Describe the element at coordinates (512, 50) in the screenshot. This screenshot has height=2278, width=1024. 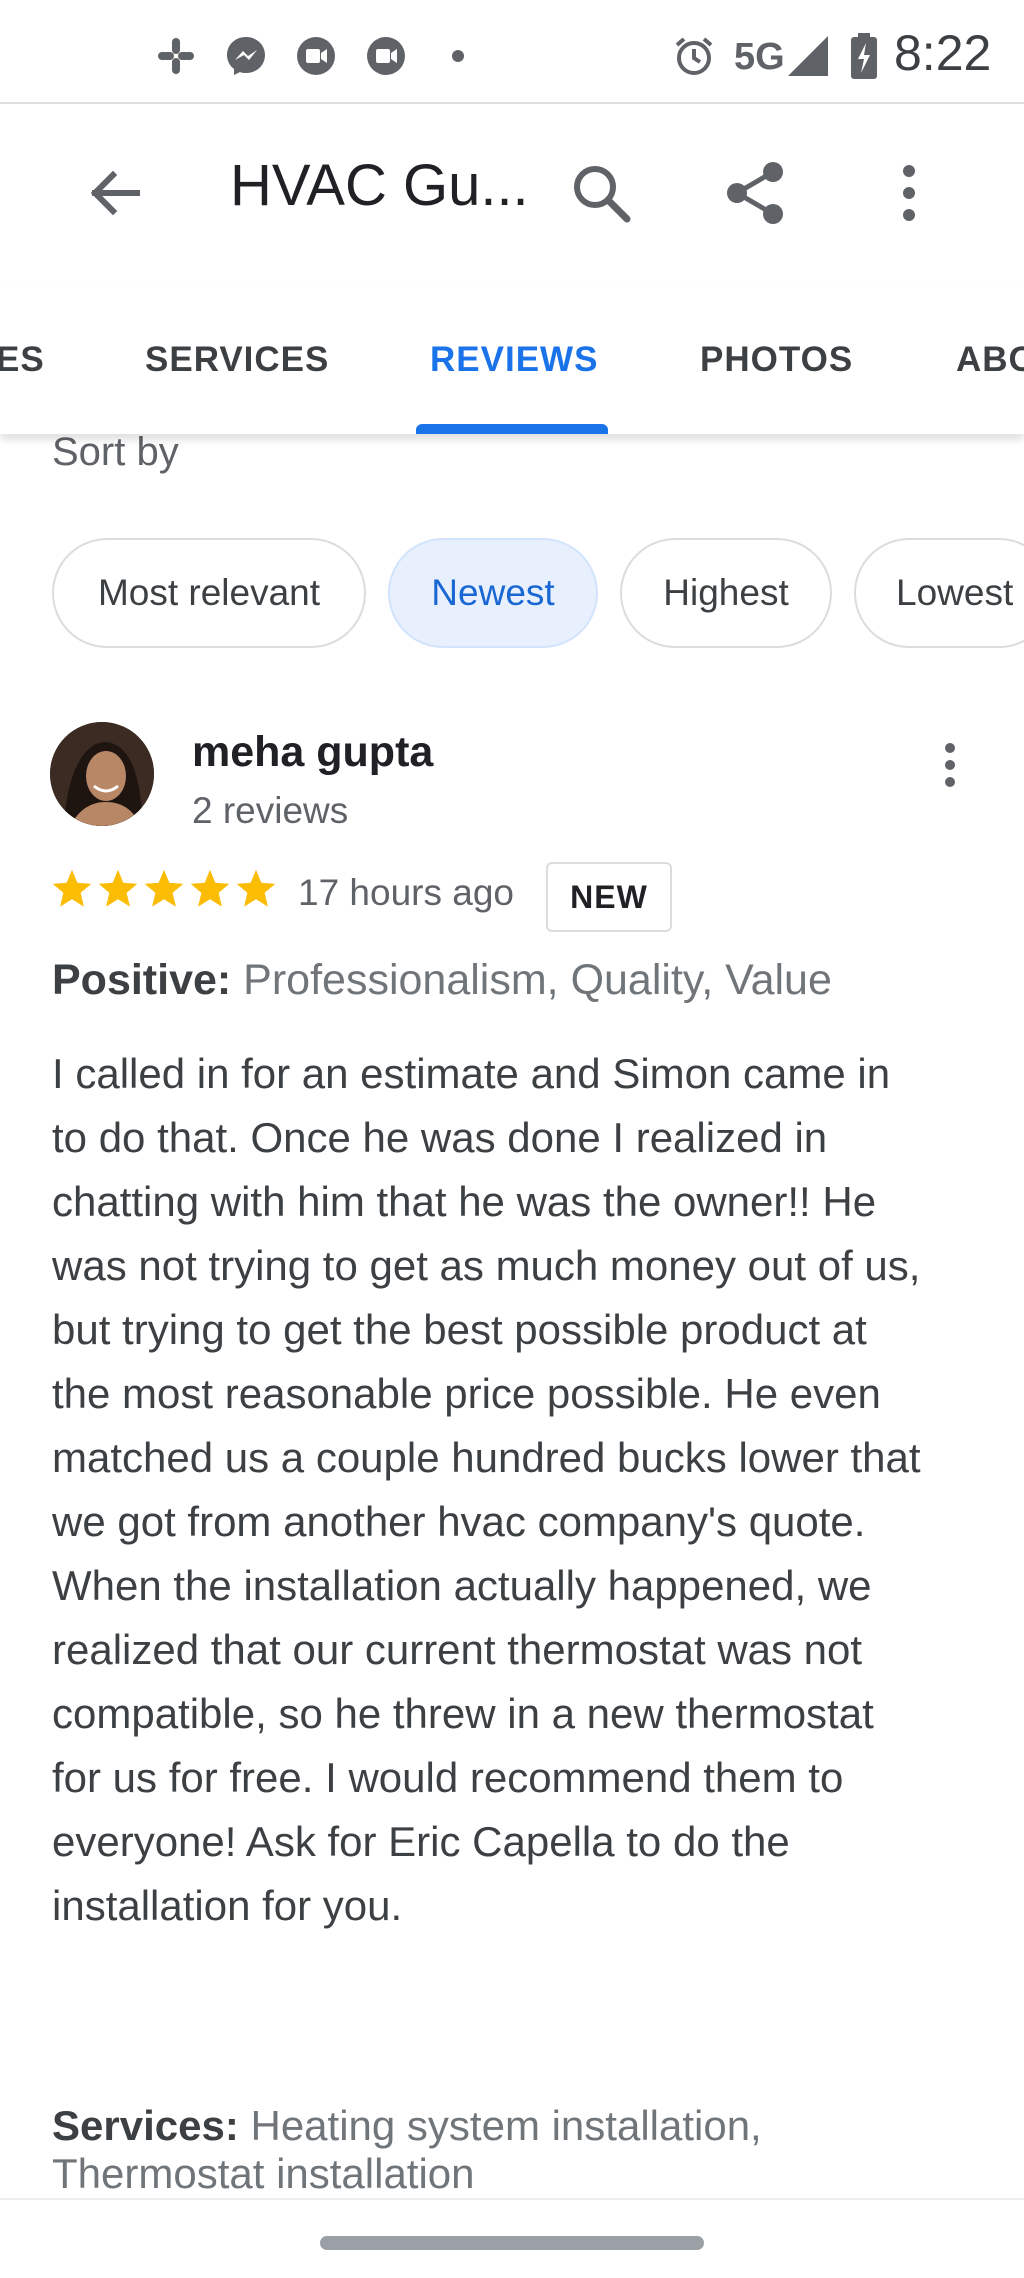
I see `status-bar: 5G 8:22` at that location.